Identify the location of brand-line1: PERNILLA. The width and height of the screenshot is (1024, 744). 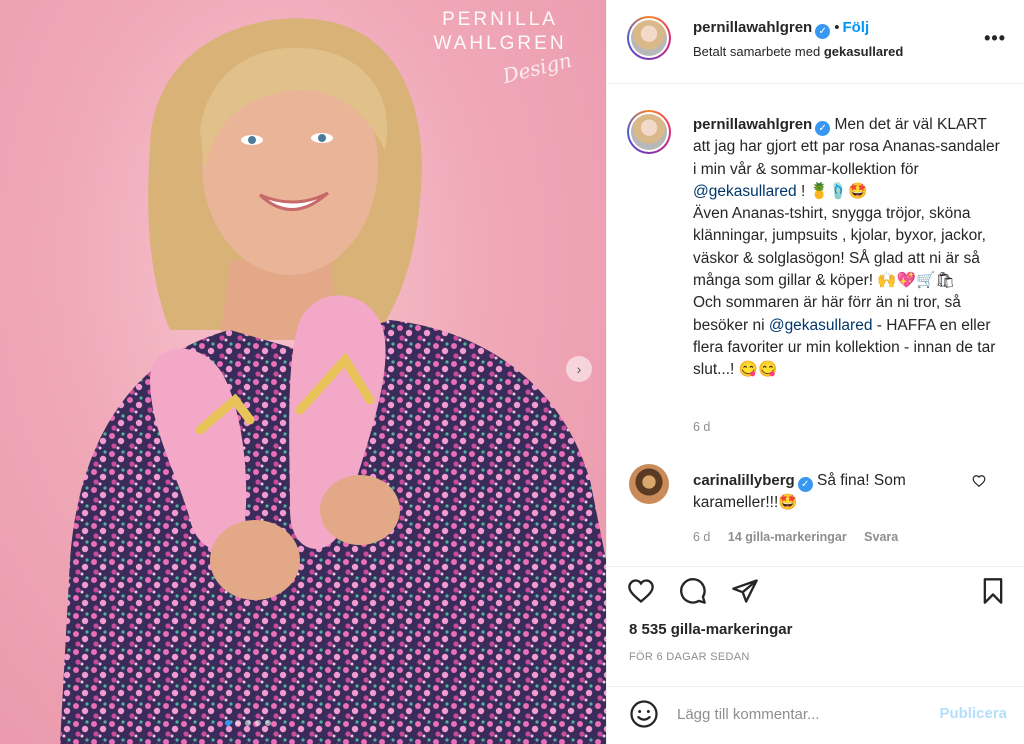
(500, 19).